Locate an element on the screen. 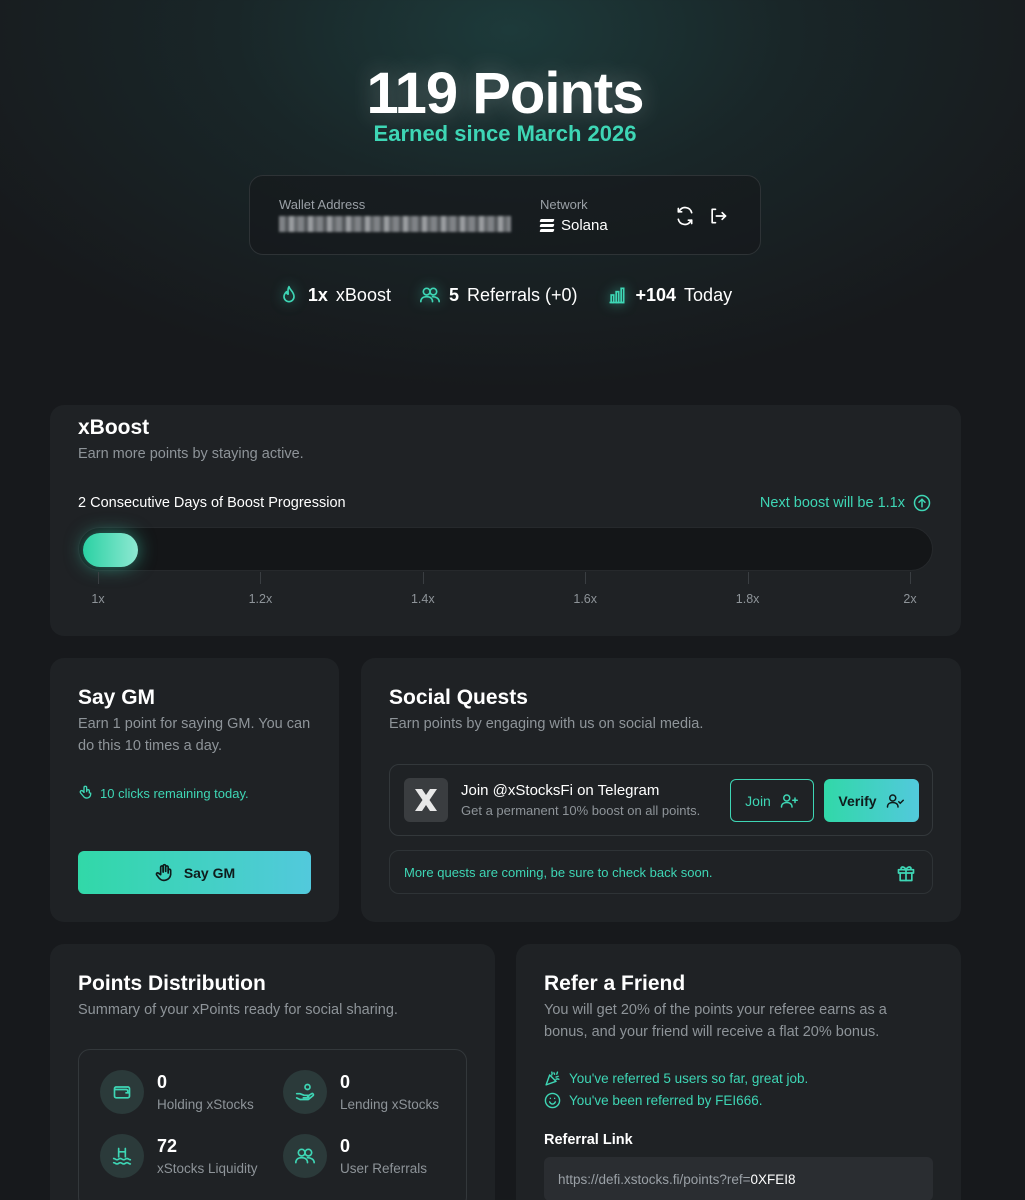  verify-button-label: Verify is located at coordinates (857, 800).